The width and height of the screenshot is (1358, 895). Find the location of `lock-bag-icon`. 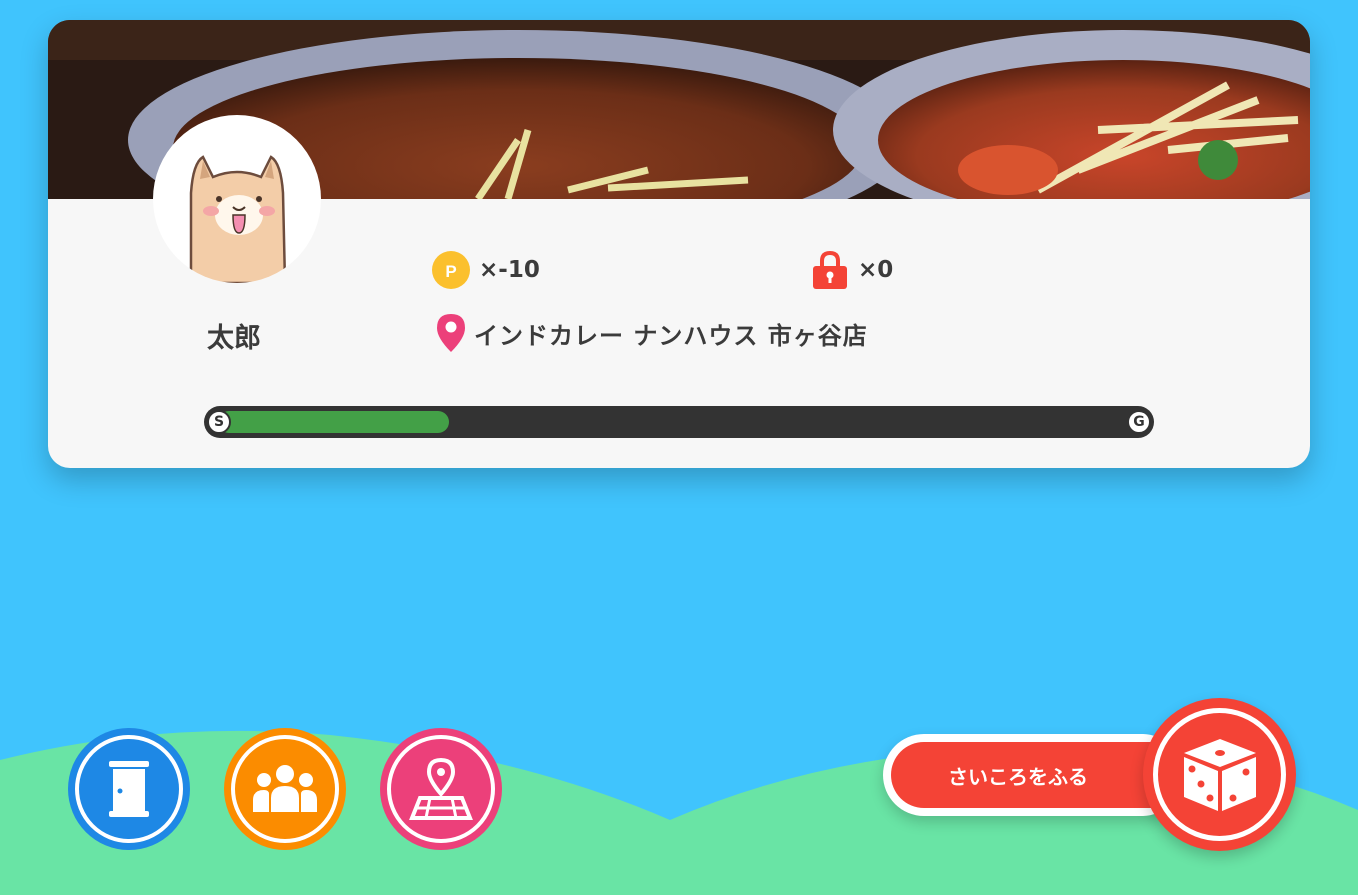

lock-bag-icon is located at coordinates (830, 269).